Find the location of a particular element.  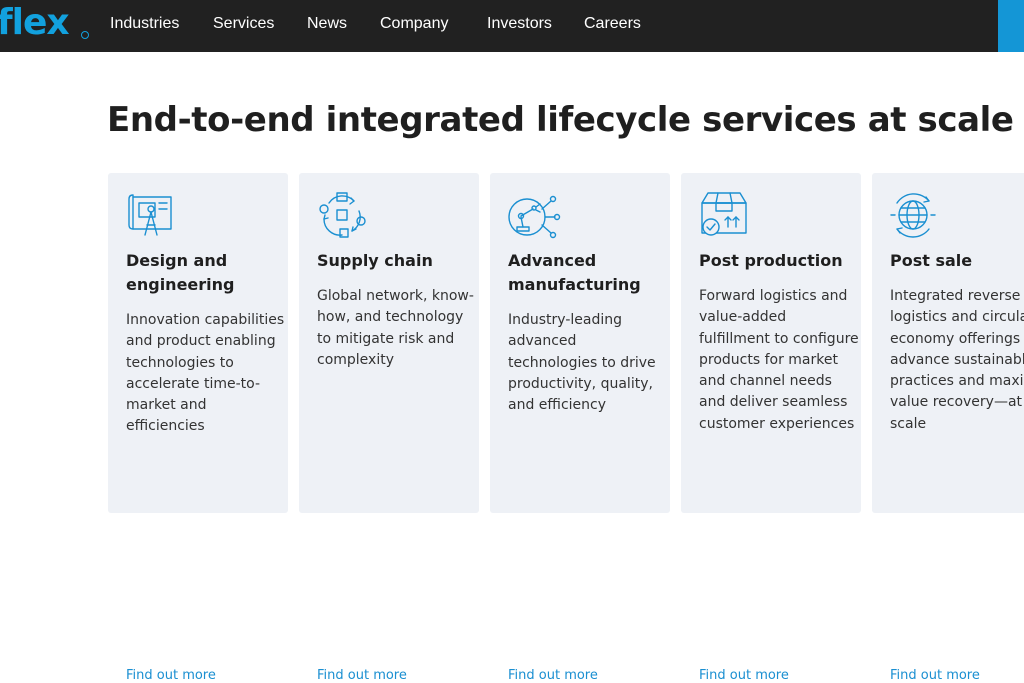

nav-item-company: Company is located at coordinates (414, 24).